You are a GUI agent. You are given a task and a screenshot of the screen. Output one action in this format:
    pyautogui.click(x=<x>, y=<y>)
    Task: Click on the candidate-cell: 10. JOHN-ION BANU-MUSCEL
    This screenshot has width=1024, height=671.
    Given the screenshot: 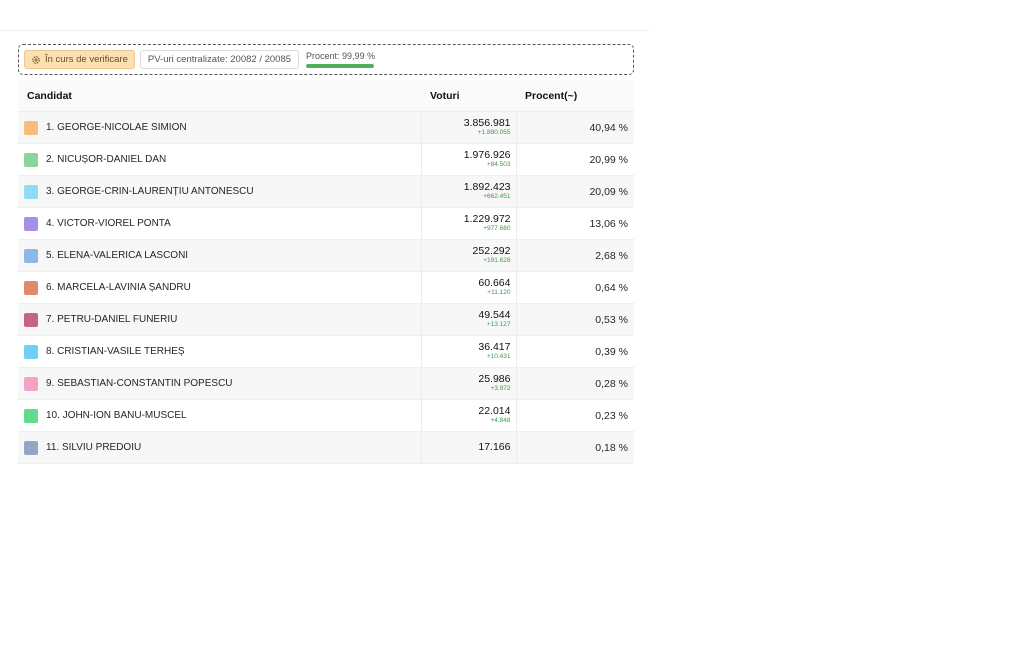 What is the action you would take?
    pyautogui.click(x=219, y=415)
    